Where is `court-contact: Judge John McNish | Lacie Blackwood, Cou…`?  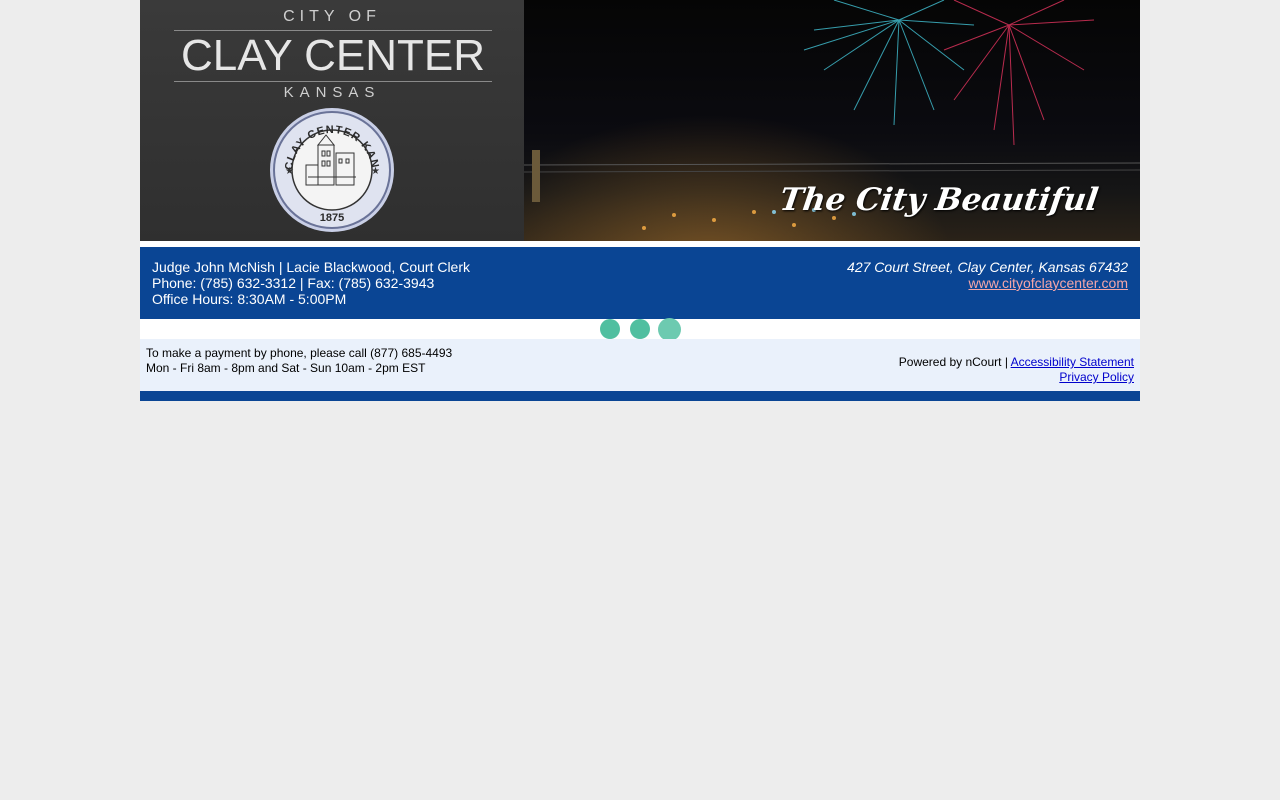
court-contact: Judge John McNish | Lacie Blackwood, Cou… is located at coordinates (311, 283).